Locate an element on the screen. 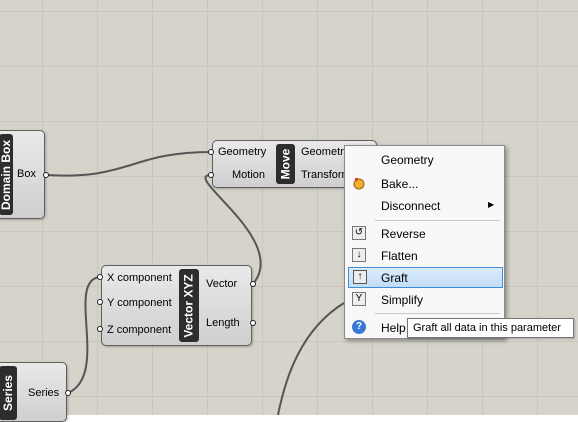  output-grip-box is located at coordinates (46, 175).